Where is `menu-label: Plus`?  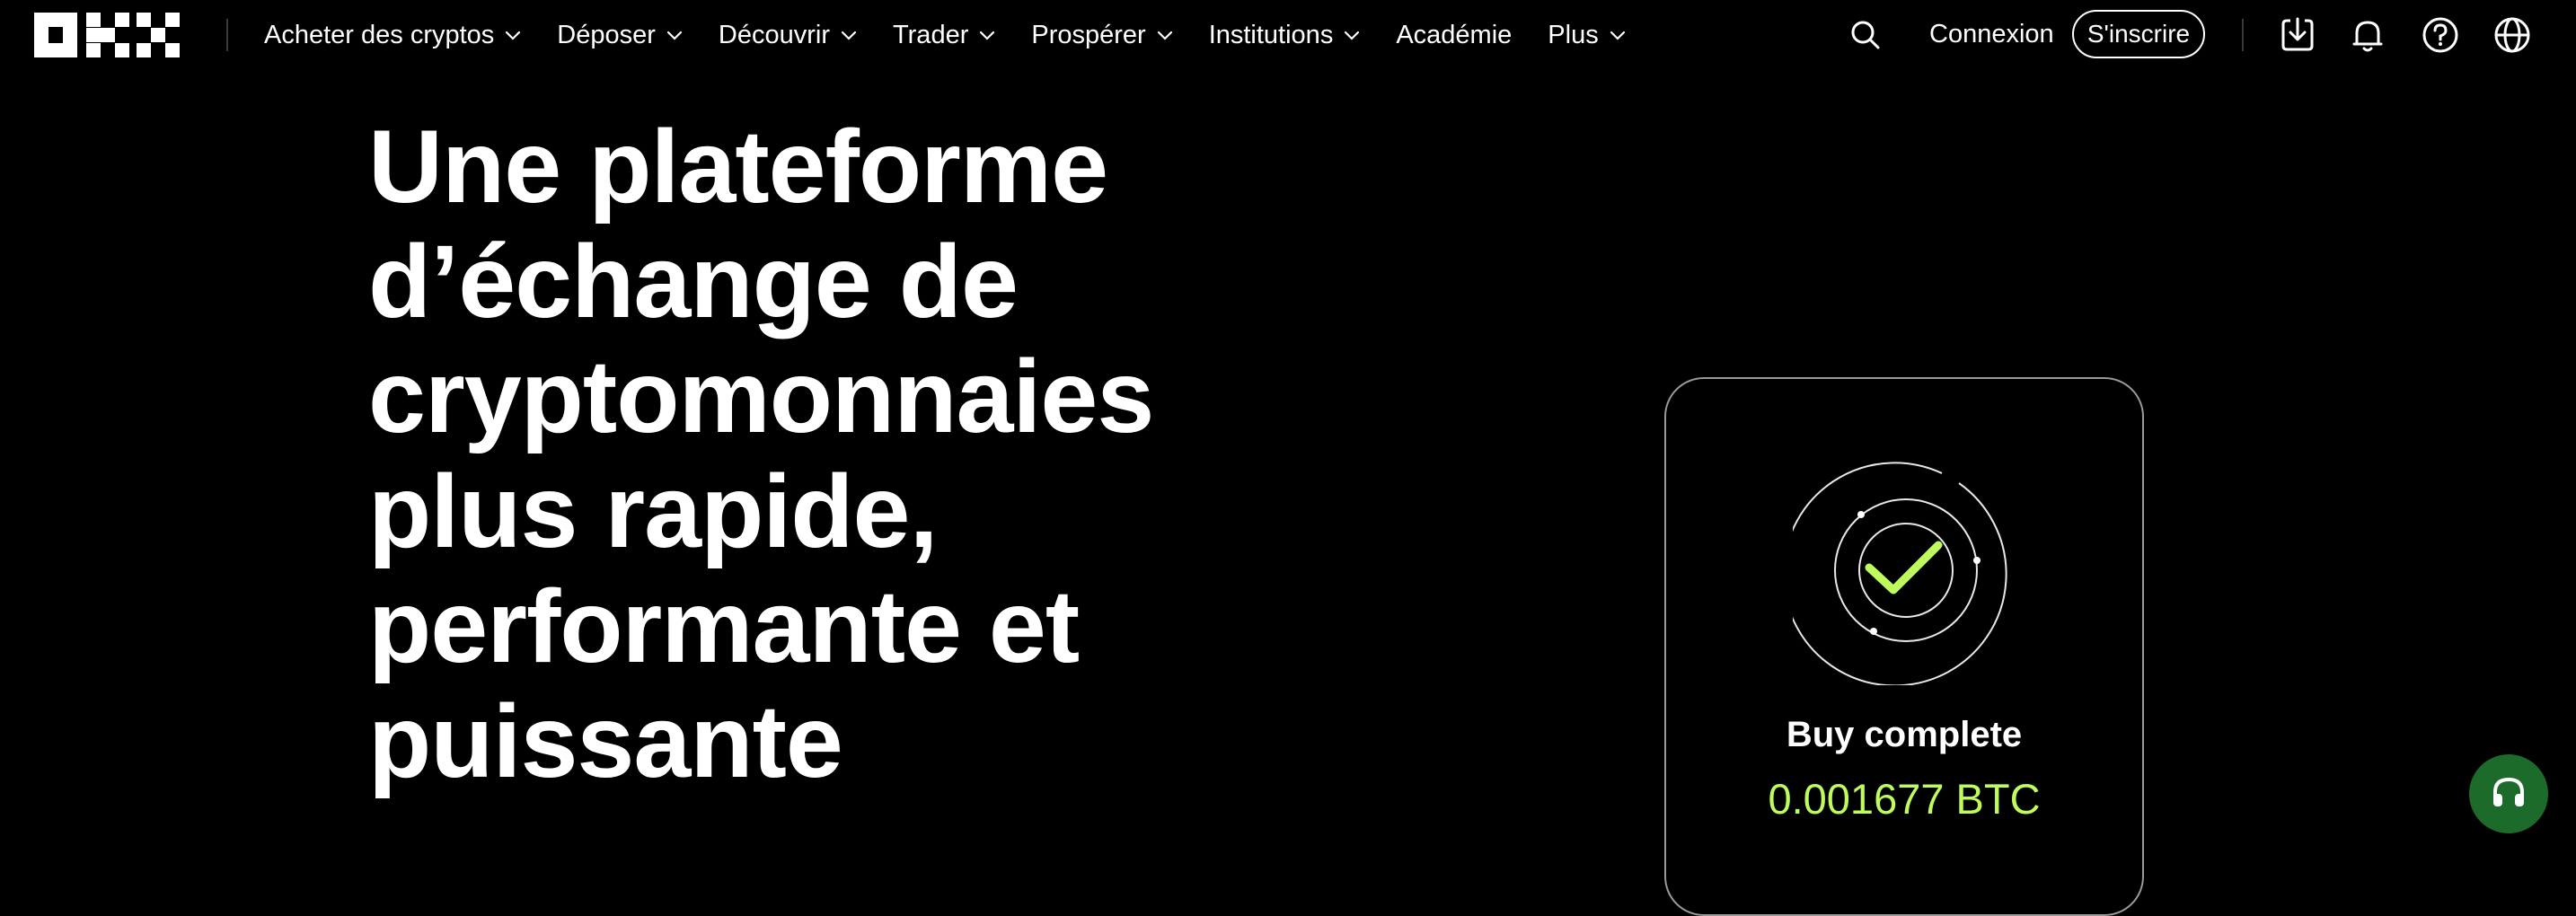
menu-label: Plus is located at coordinates (1573, 35).